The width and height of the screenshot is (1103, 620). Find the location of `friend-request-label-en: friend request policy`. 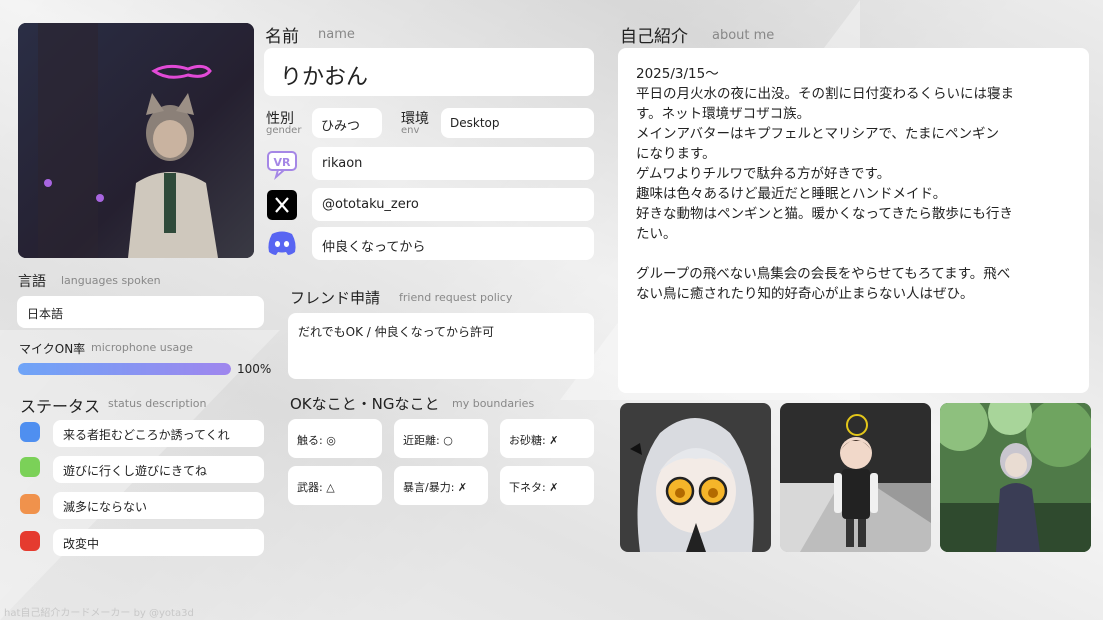

friend-request-label-en: friend request policy is located at coordinates (456, 297).